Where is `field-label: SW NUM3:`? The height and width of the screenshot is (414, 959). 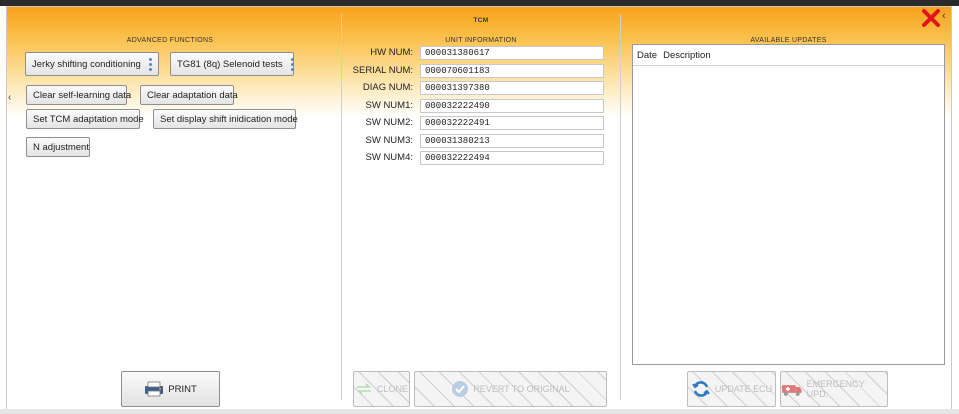 field-label: SW NUM3: is located at coordinates (389, 140).